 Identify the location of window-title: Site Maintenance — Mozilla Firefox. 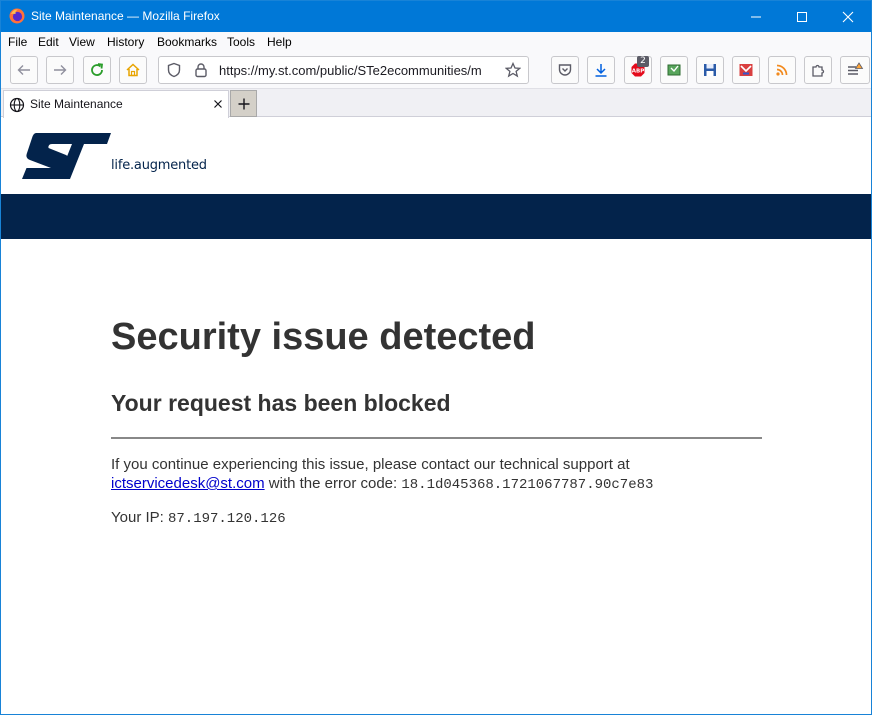
(125, 16).